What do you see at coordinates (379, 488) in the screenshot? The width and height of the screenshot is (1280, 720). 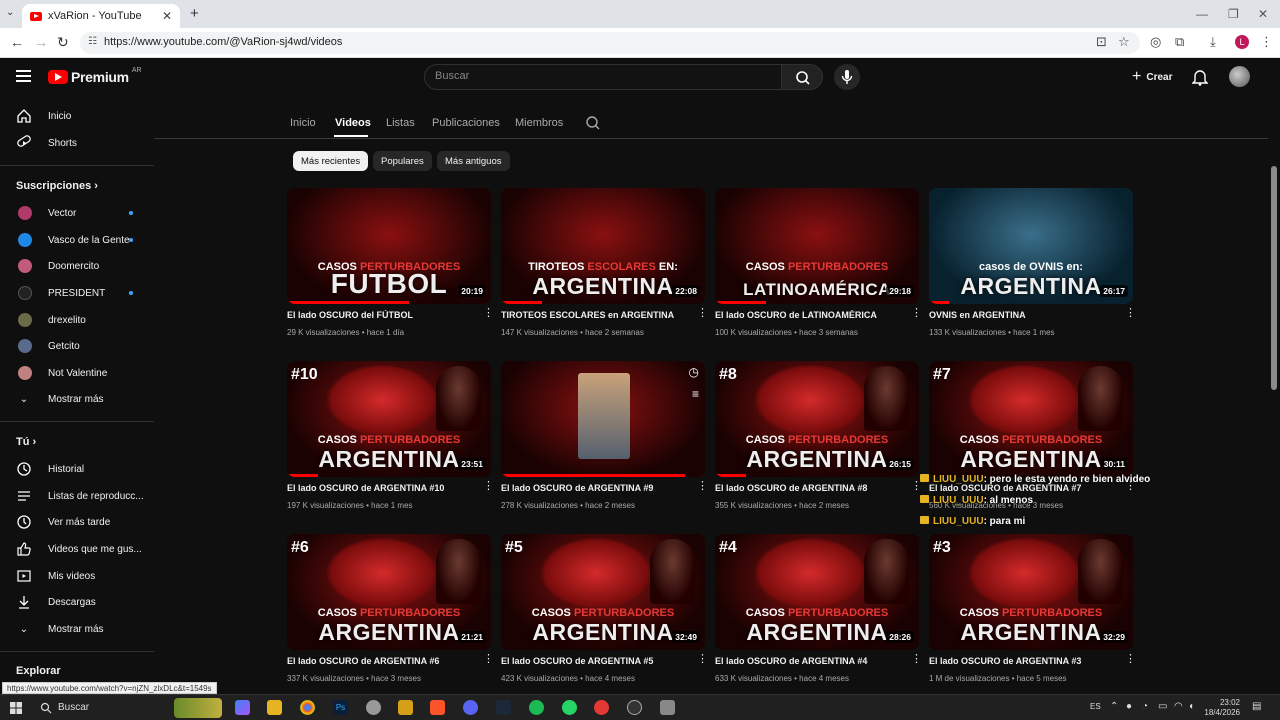 I see `video-title: El lado OSCURO de ARGENTINA #10` at bounding box center [379, 488].